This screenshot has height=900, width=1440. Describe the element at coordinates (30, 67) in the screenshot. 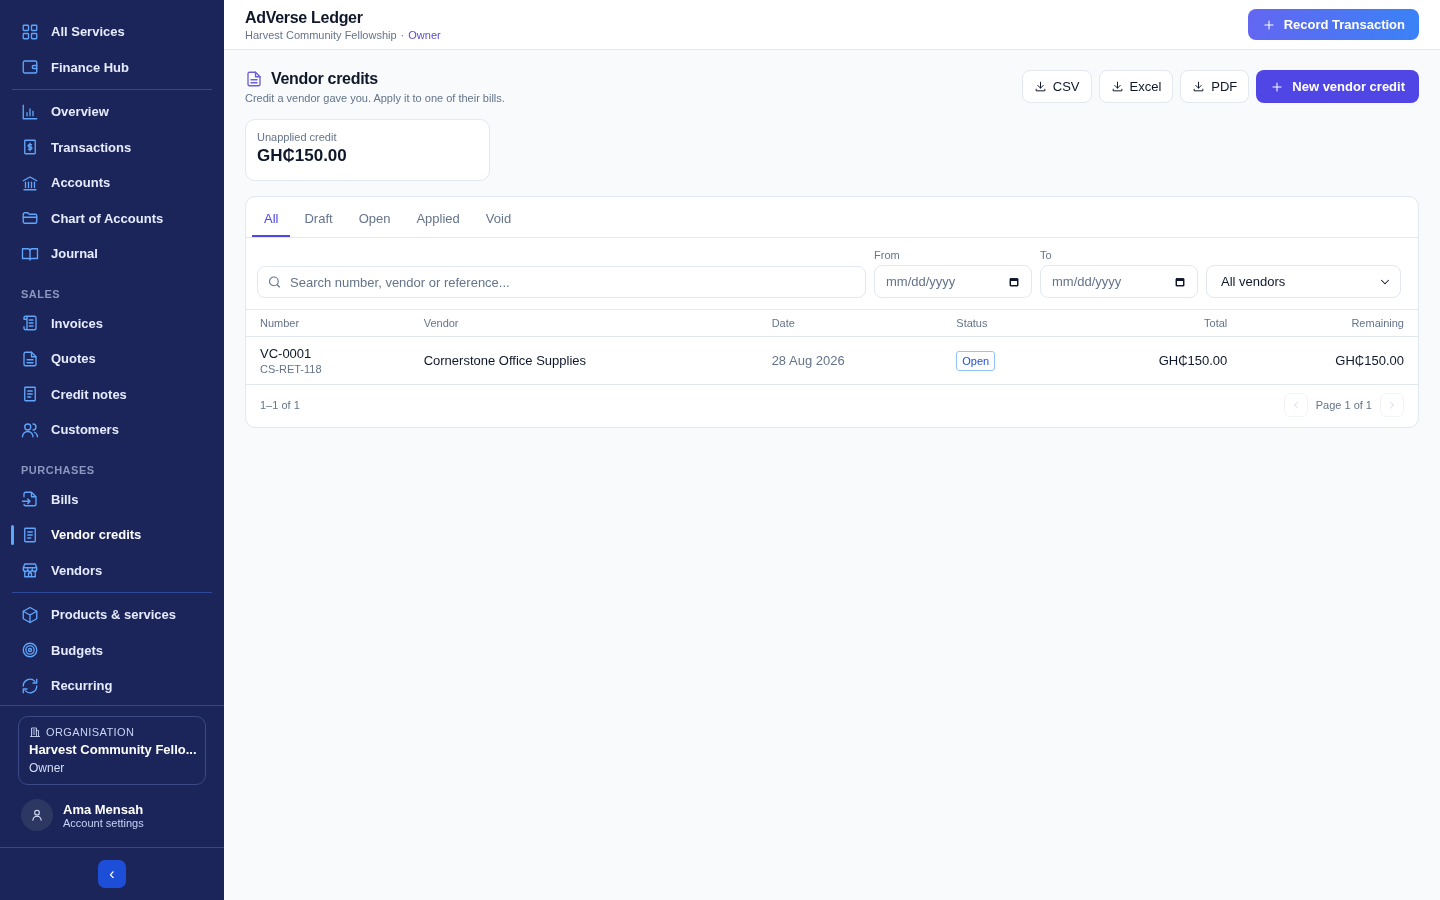

I see `wallet-icon` at that location.